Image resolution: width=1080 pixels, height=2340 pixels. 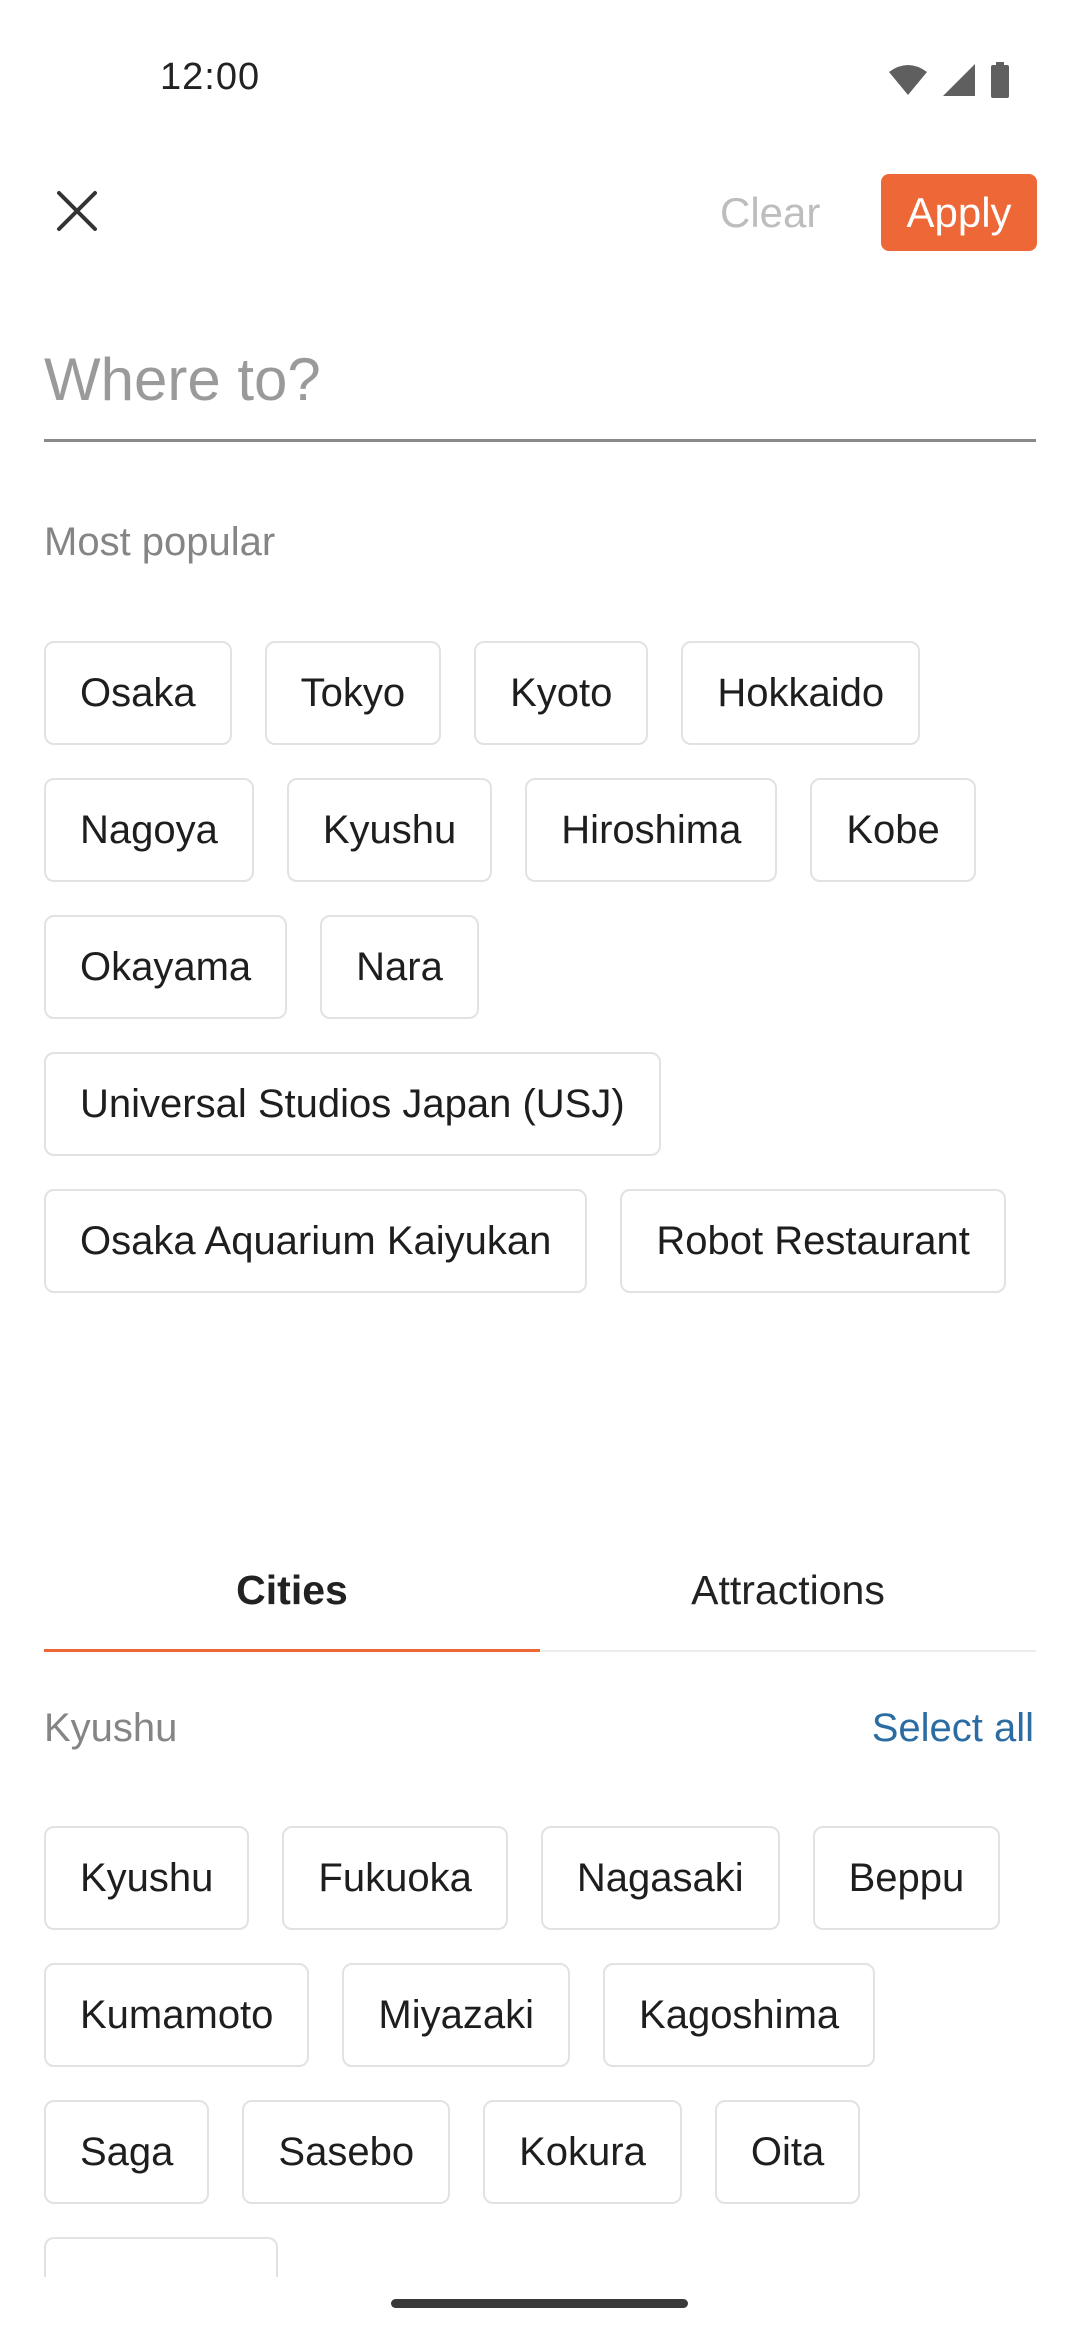 What do you see at coordinates (660, 1878) in the screenshot?
I see `city-chip-nagasaki: Nagasaki` at bounding box center [660, 1878].